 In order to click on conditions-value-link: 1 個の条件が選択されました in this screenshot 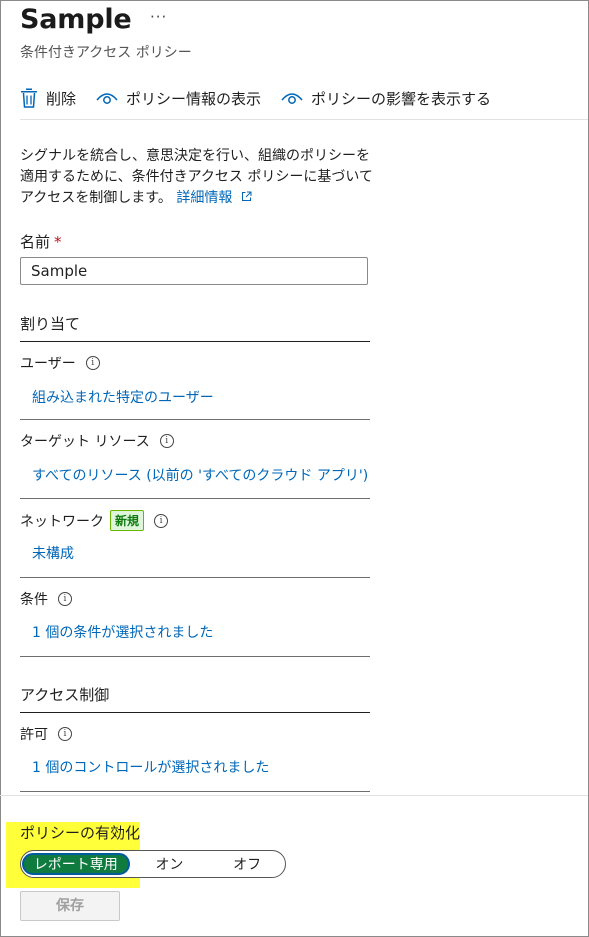, I will do `click(122, 632)`.